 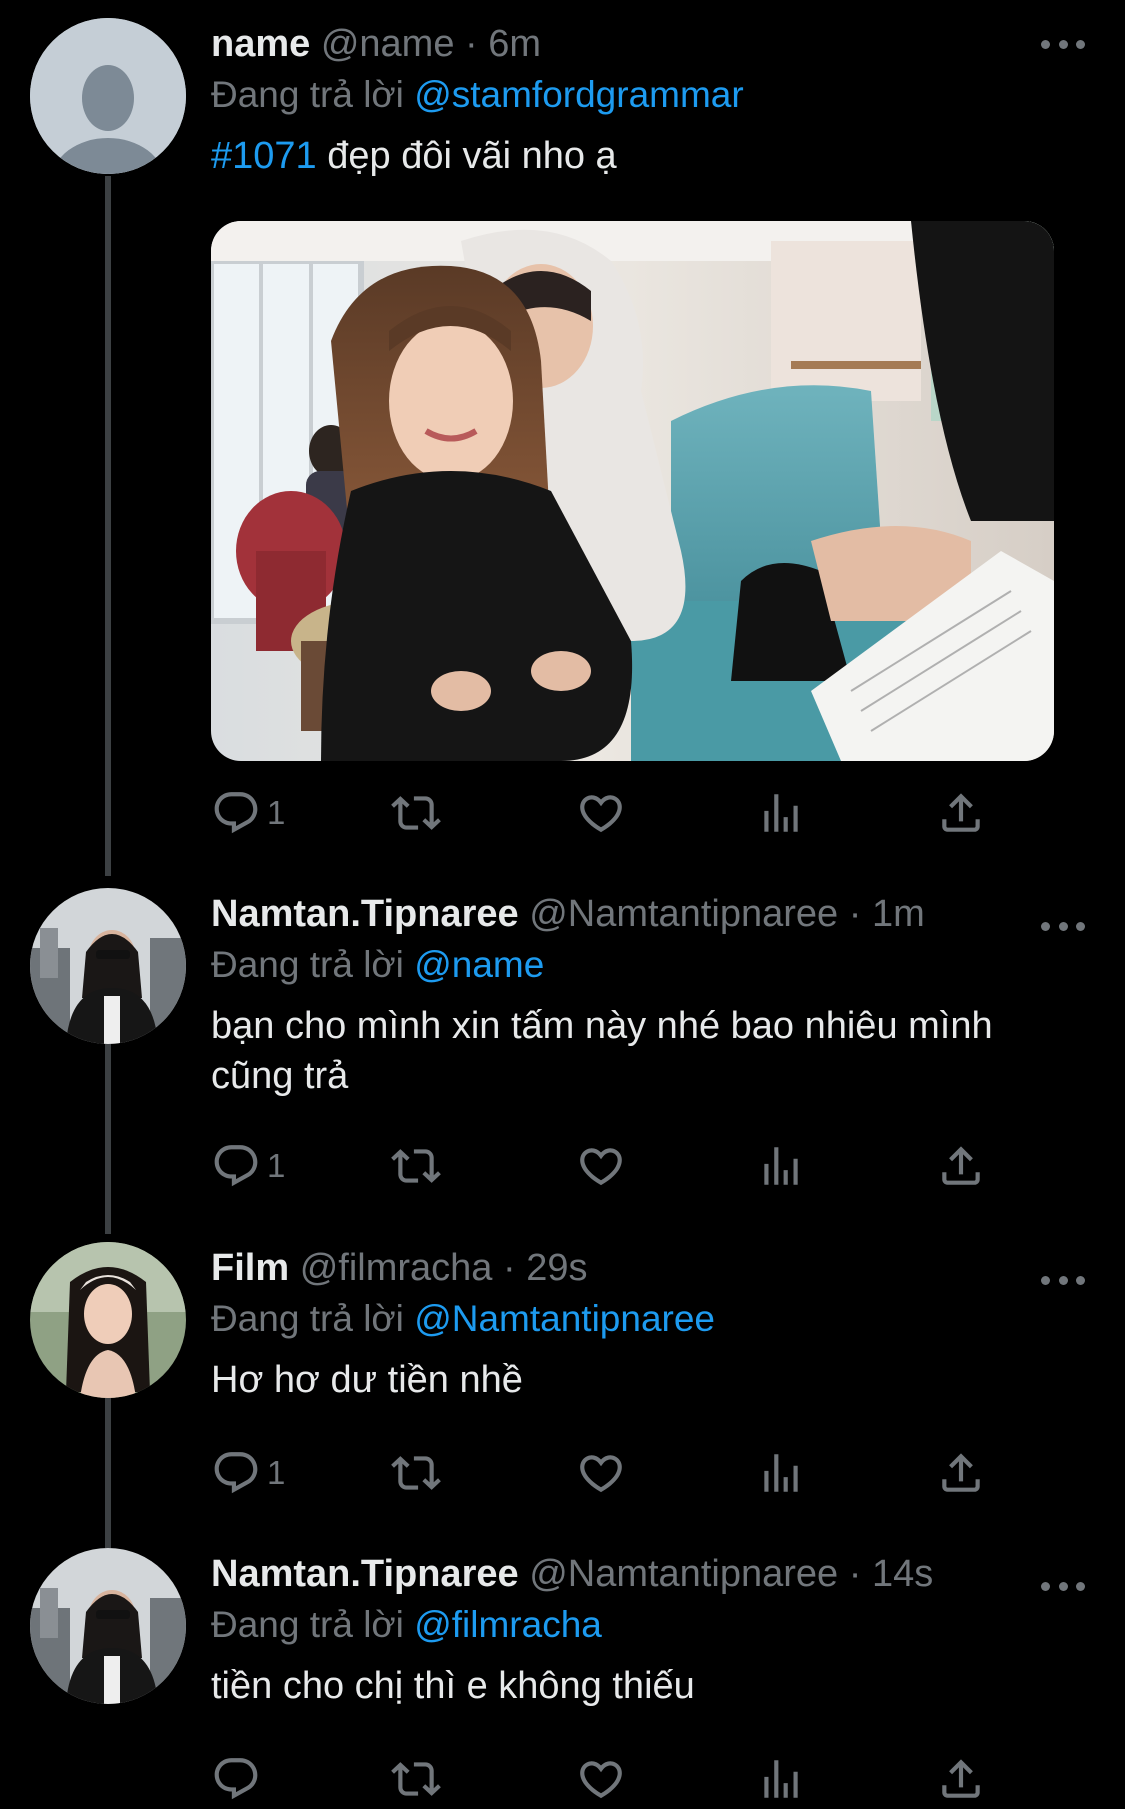 What do you see at coordinates (260, 44) in the screenshot?
I see `display-name: name` at bounding box center [260, 44].